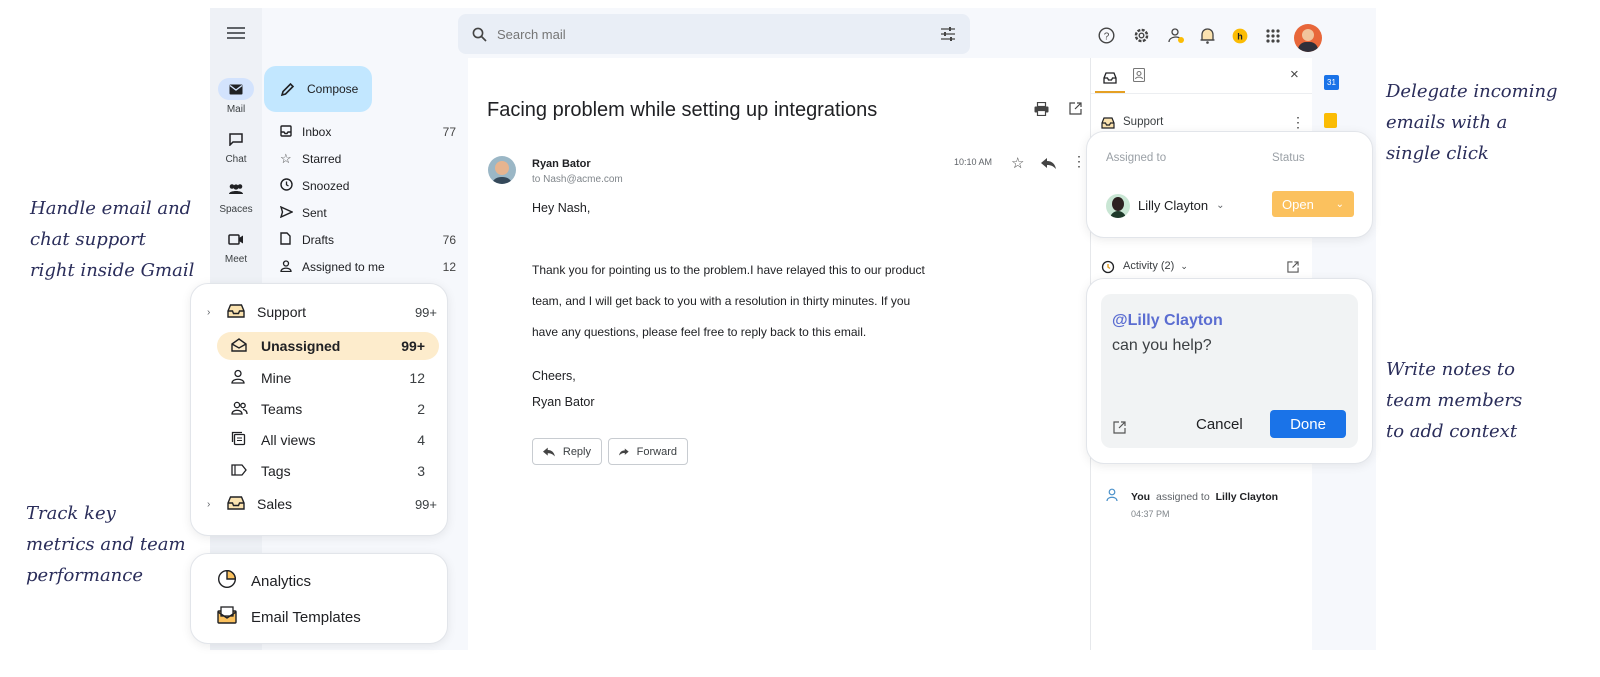 This screenshot has height=677, width=1600. I want to click on nav-snoozed: Snoozed, so click(368, 186).